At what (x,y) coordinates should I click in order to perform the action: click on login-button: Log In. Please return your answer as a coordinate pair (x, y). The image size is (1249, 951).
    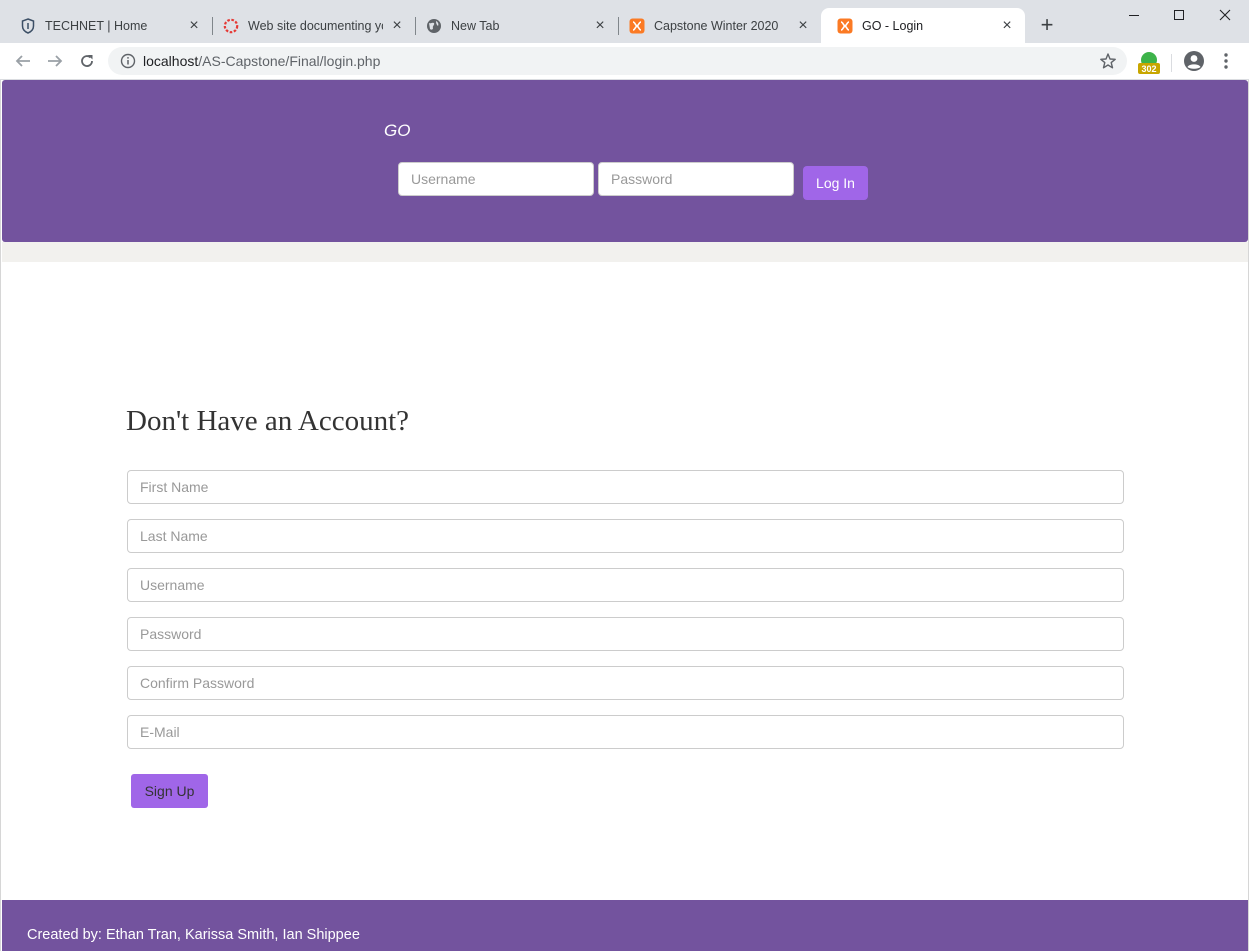
    Looking at the image, I should click on (835, 183).